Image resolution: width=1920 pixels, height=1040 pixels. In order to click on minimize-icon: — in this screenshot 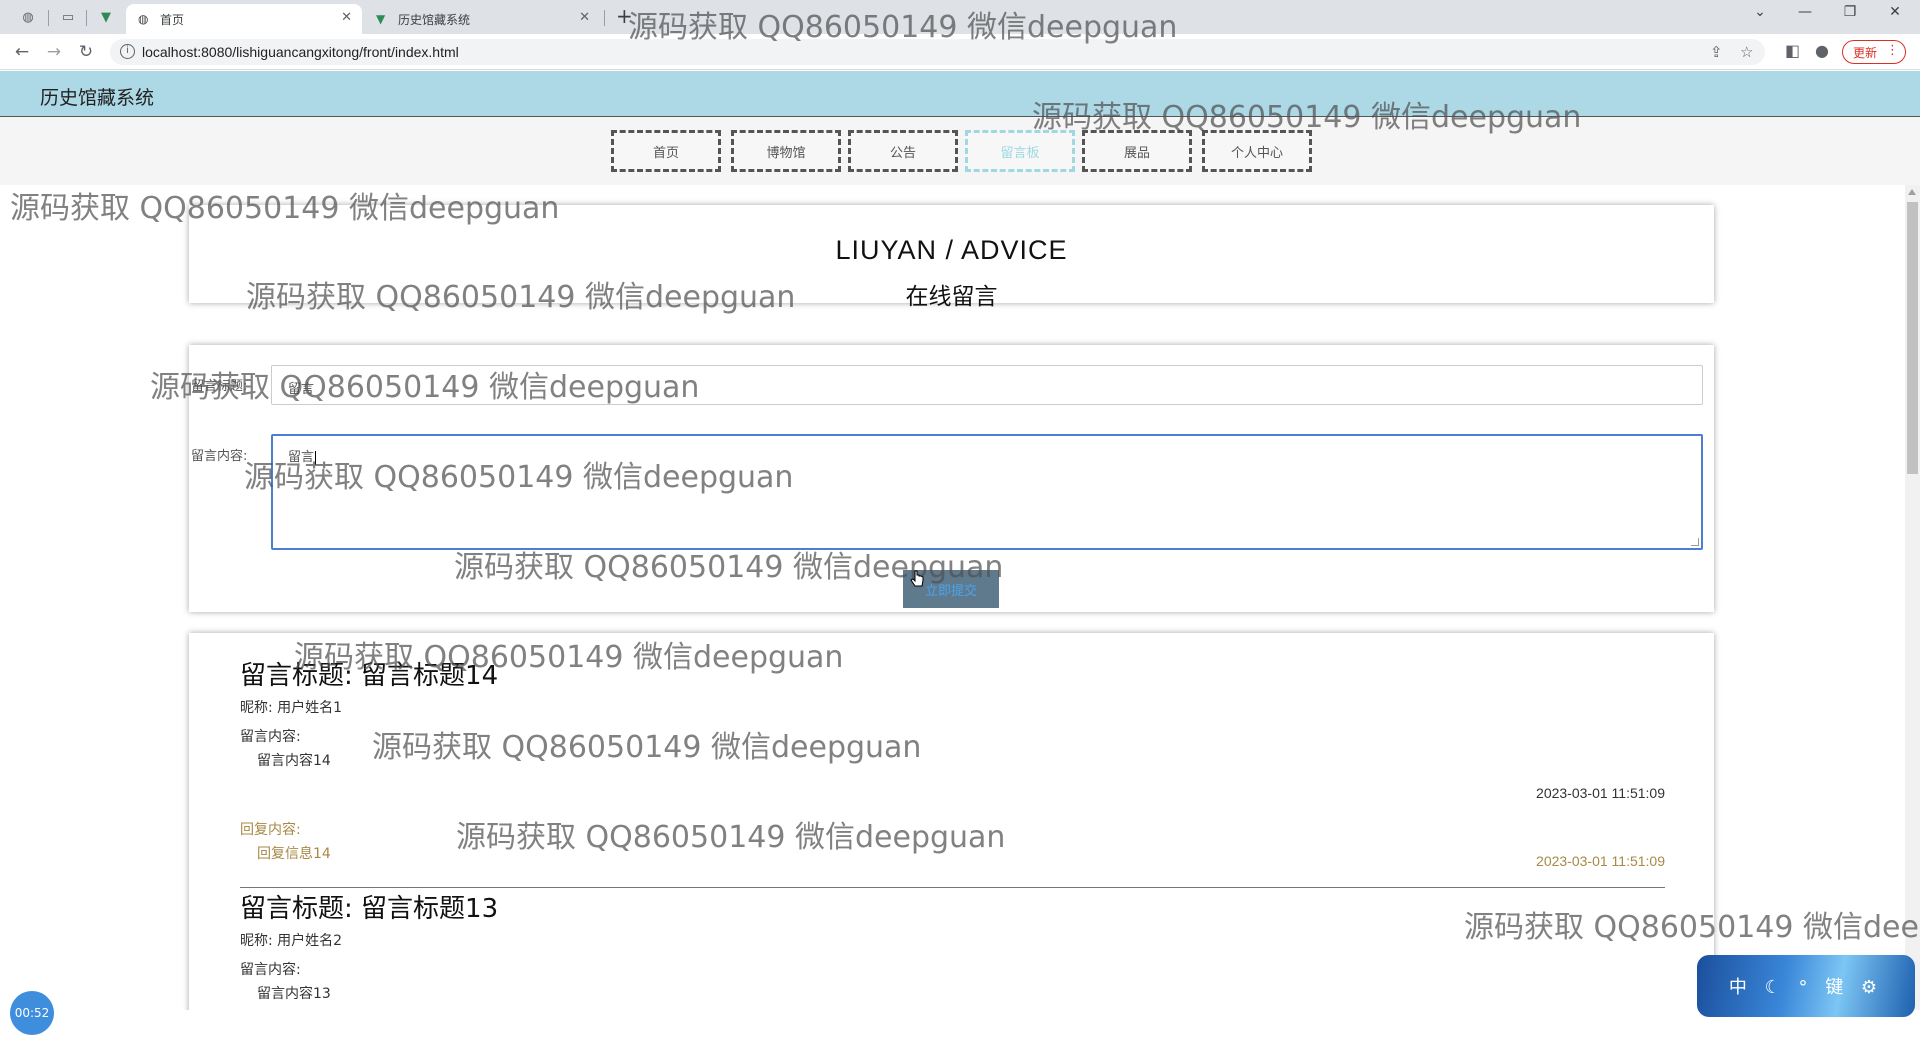, I will do `click(1805, 12)`.